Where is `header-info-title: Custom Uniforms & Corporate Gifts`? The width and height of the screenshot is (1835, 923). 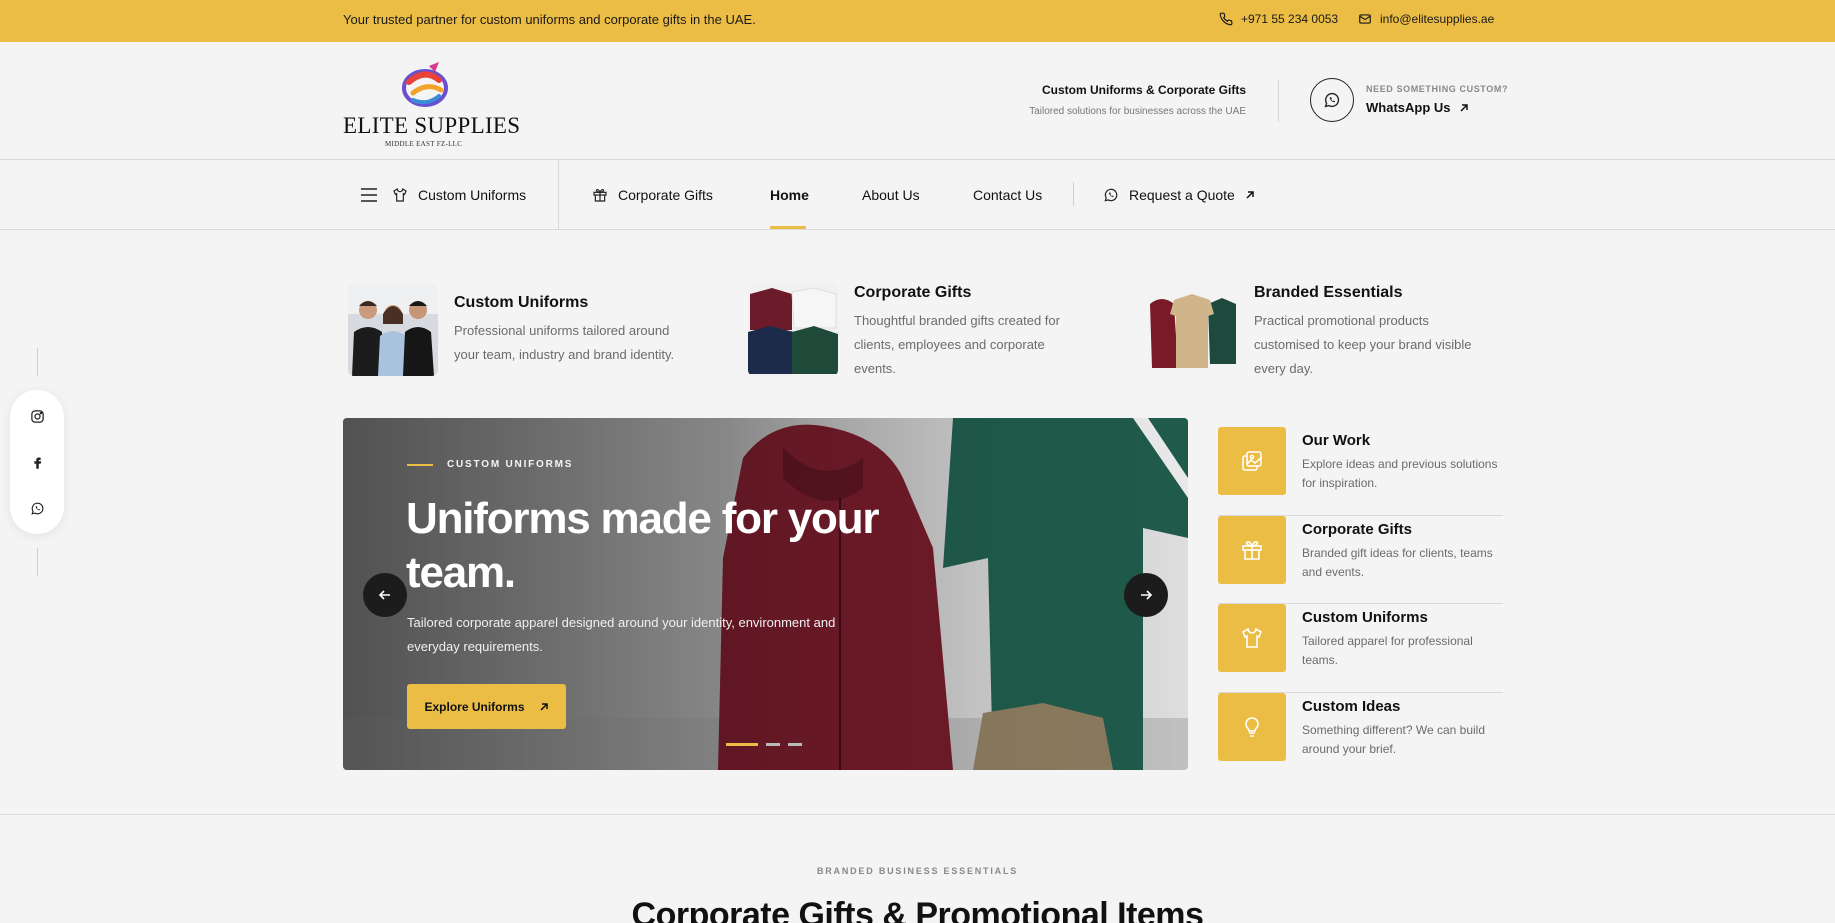
header-info-title: Custom Uniforms & Corporate Gifts is located at coordinates (1143, 90).